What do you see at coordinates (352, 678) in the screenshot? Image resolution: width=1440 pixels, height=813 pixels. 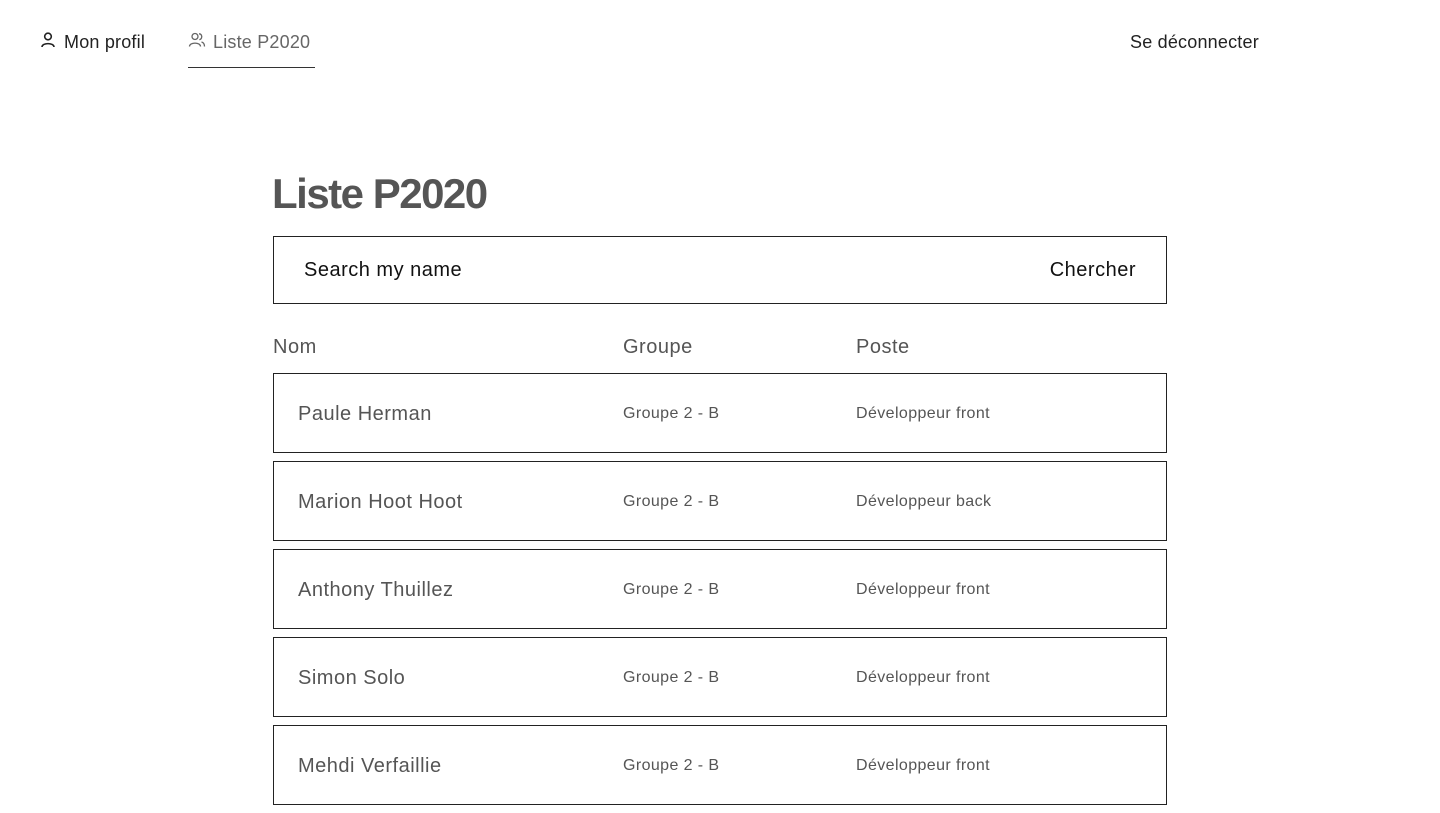 I see `row-name: Simon Solo` at bounding box center [352, 678].